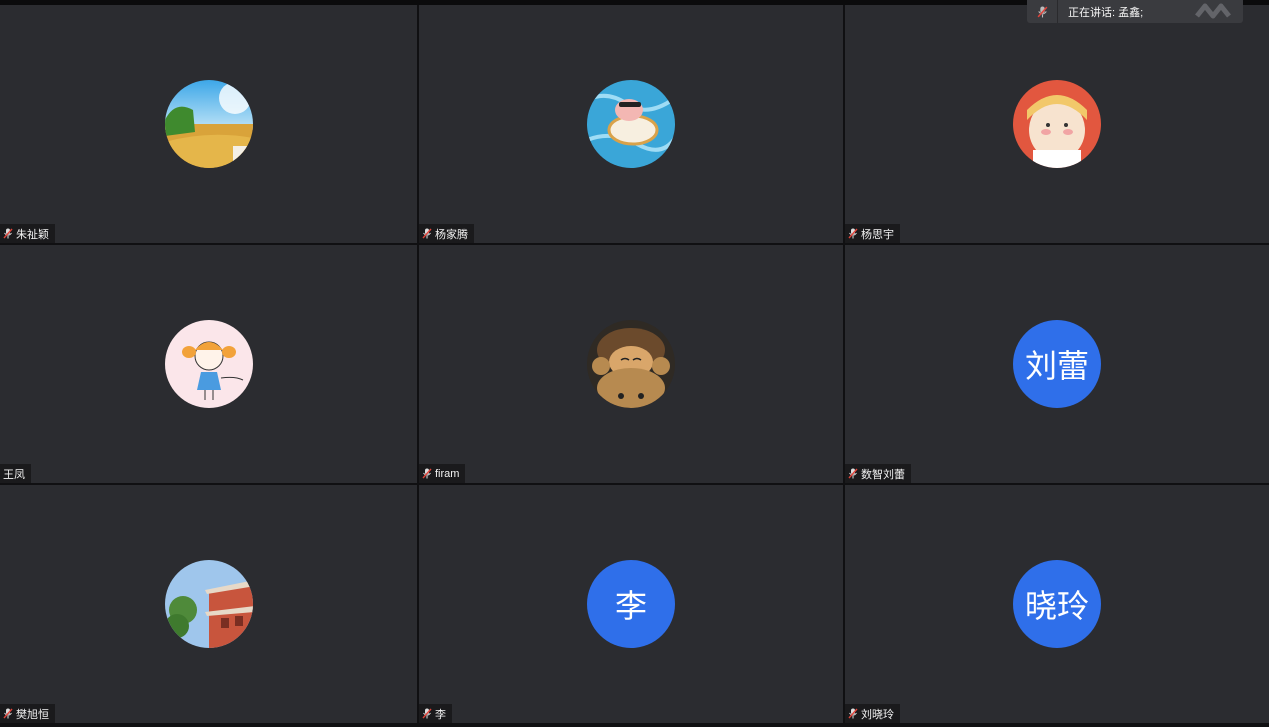 The image size is (1269, 727). I want to click on participant-tile-4: 王凤, so click(208, 364).